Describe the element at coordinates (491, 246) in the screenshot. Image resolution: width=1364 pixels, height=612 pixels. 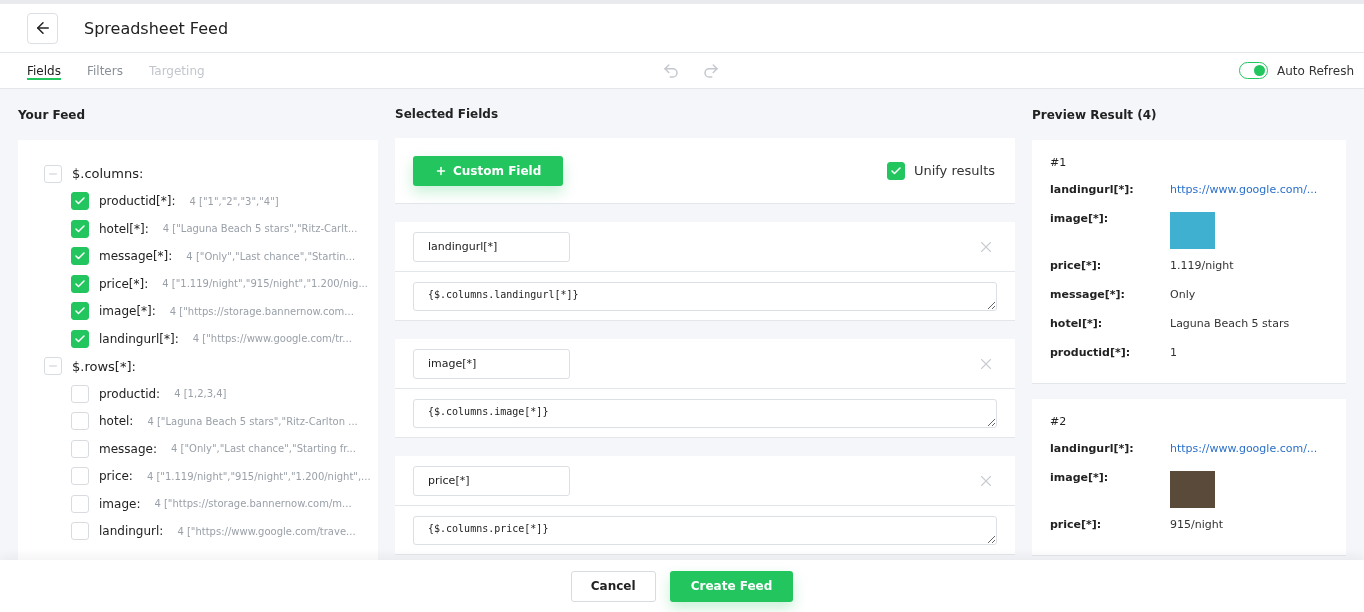
I see `field-name-input: landingurl[*]` at that location.